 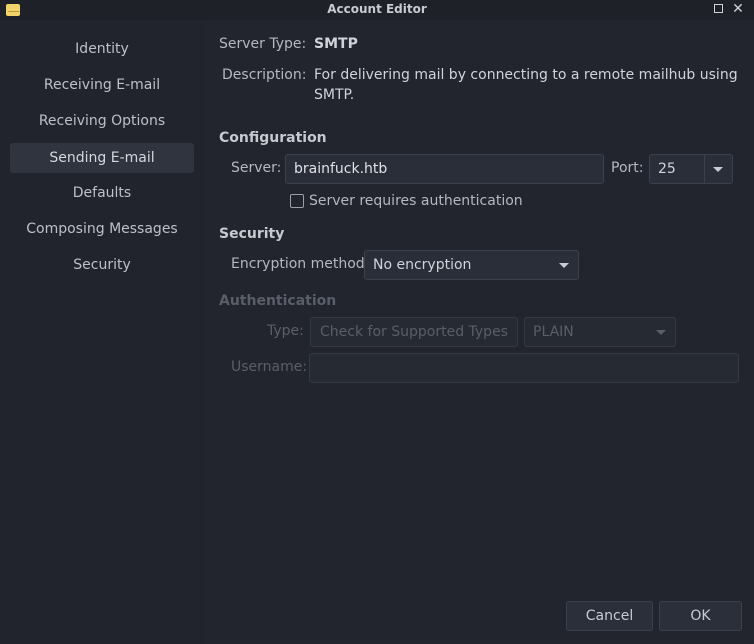 What do you see at coordinates (691, 169) in the screenshot?
I see `port-combo: 25` at bounding box center [691, 169].